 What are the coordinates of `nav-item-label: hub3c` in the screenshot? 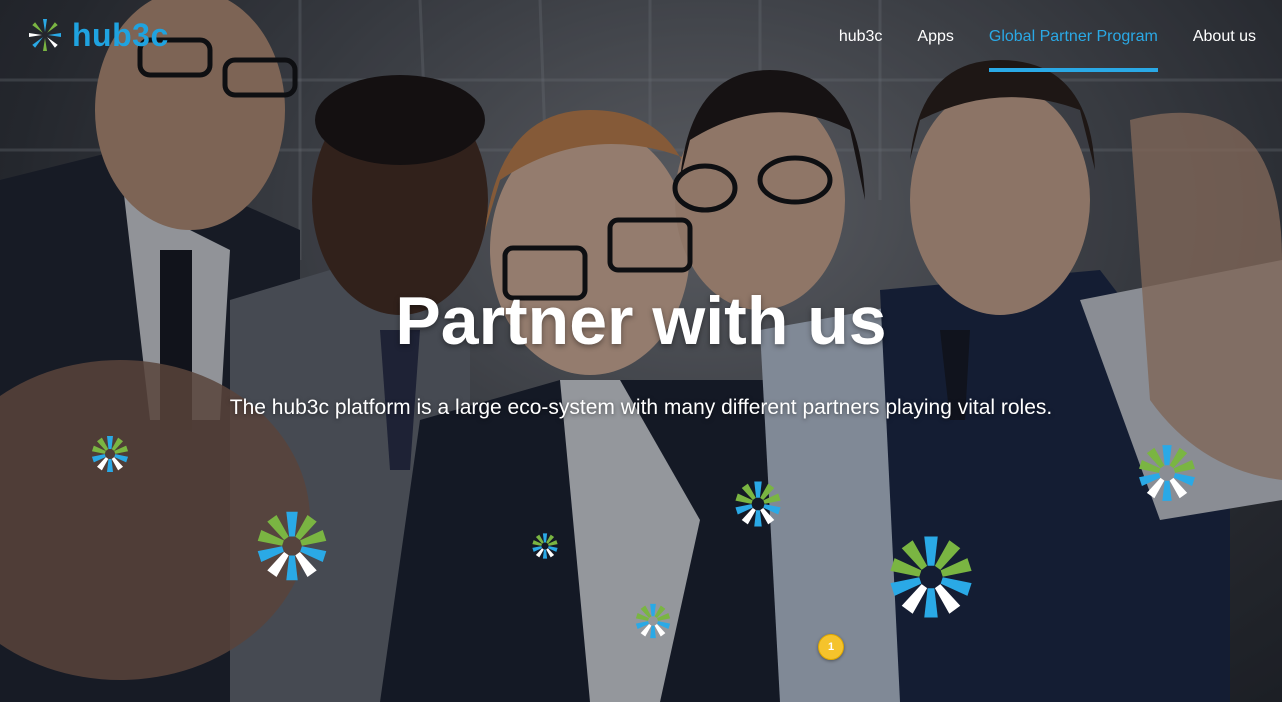 It's located at (860, 36).